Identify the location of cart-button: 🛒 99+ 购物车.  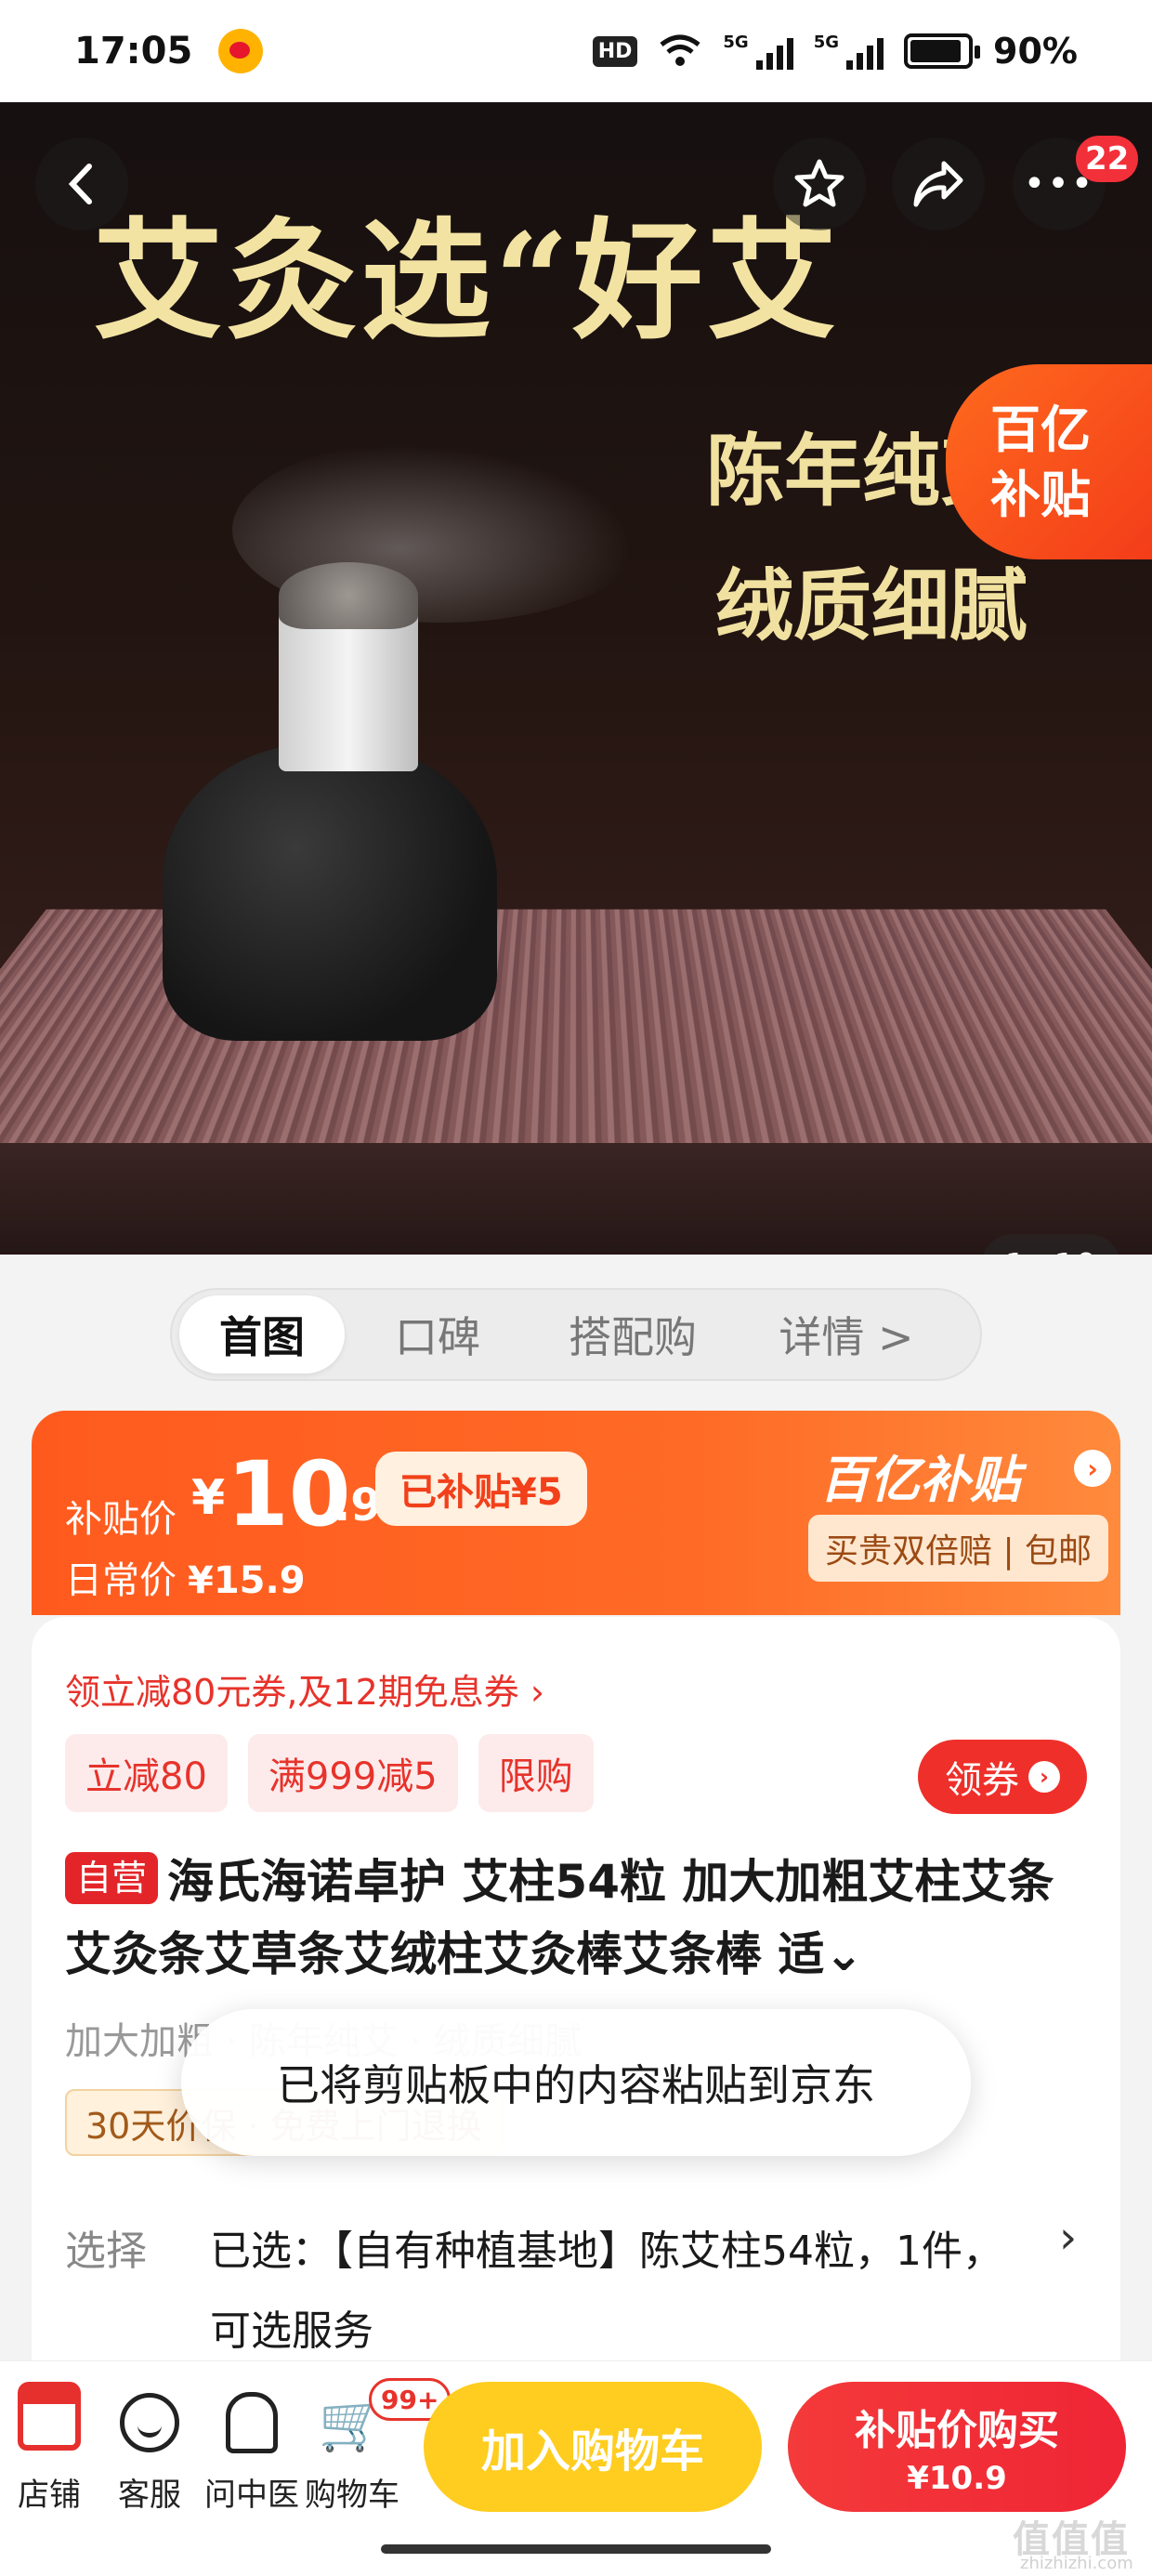
(352, 2452).